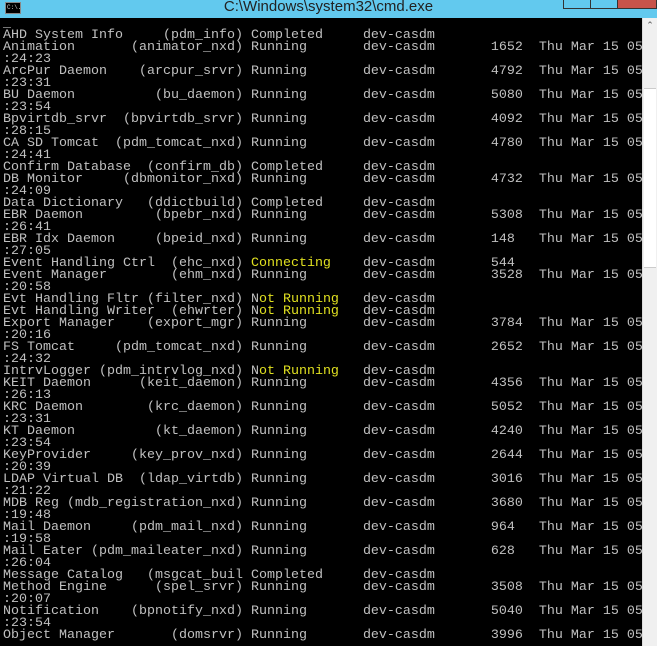  Describe the element at coordinates (514, 503) in the screenshot. I see `service-pid: 3680` at that location.